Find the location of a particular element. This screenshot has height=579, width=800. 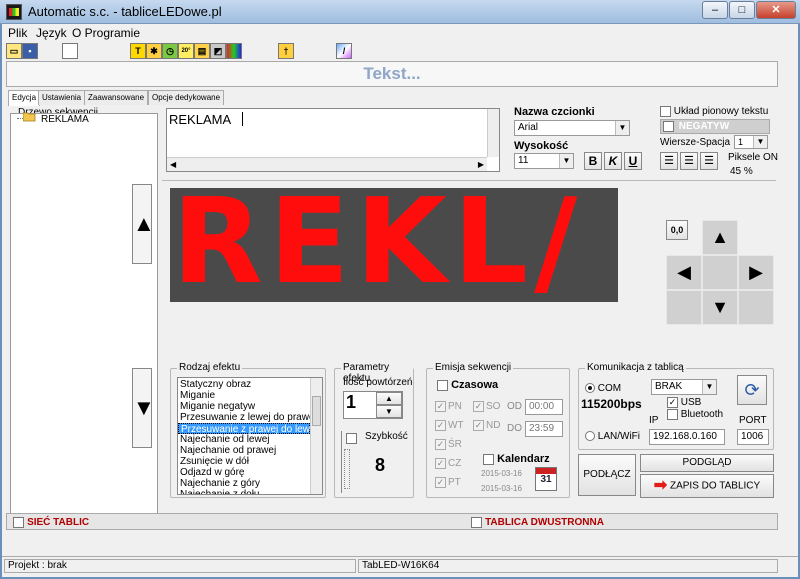

from-time-input: 00:00 is located at coordinates (544, 407).